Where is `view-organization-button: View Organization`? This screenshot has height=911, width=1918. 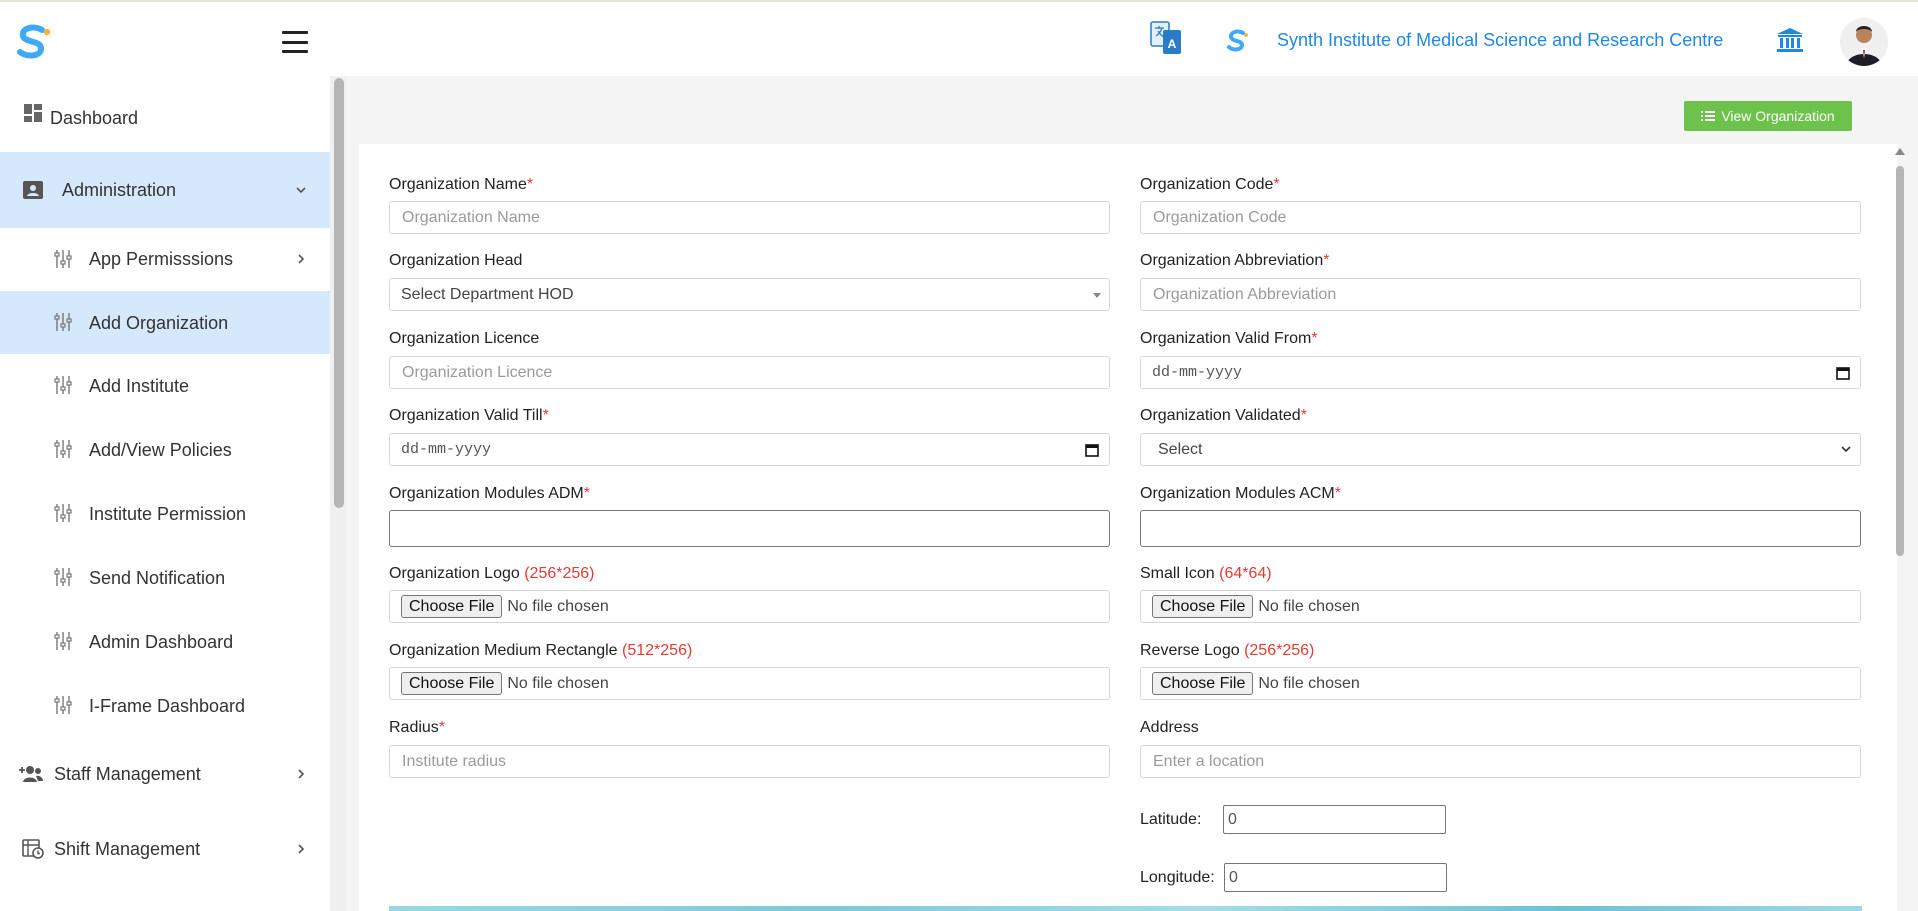
view-organization-button: View Organization is located at coordinates (1768, 116).